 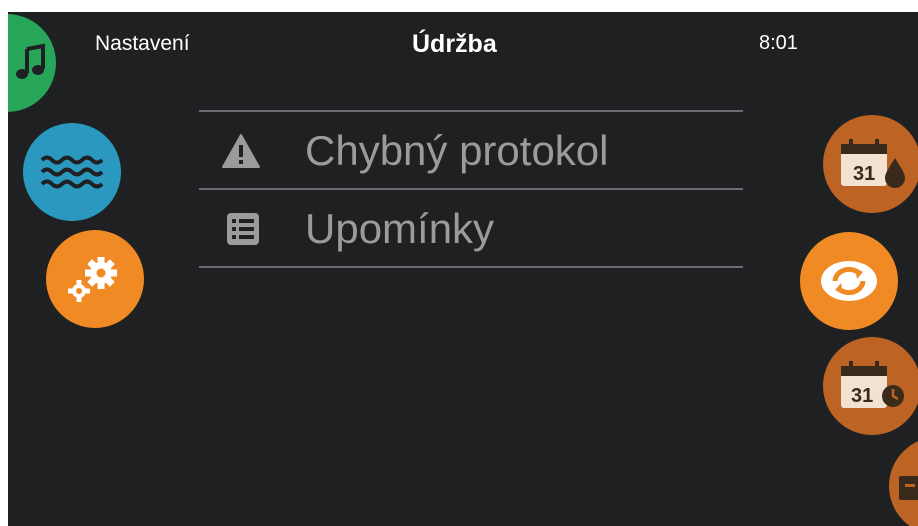 I want to click on menu-item-label: Chybný protokol, so click(x=457, y=150).